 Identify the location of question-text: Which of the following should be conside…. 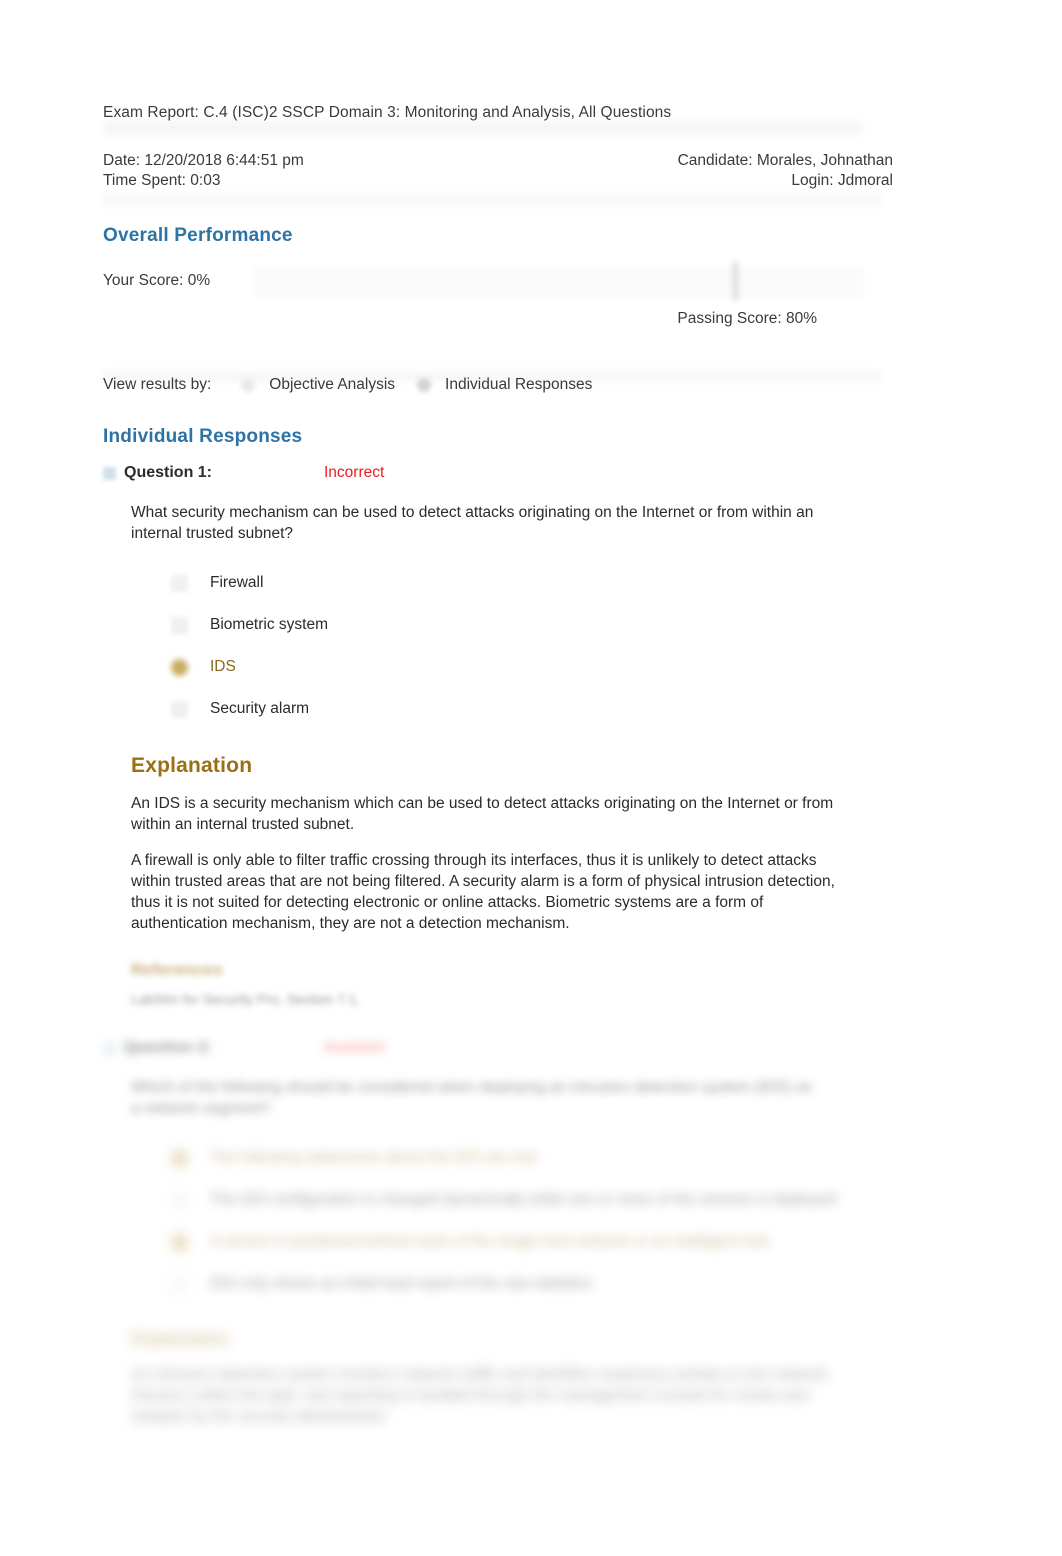
(472, 1098).